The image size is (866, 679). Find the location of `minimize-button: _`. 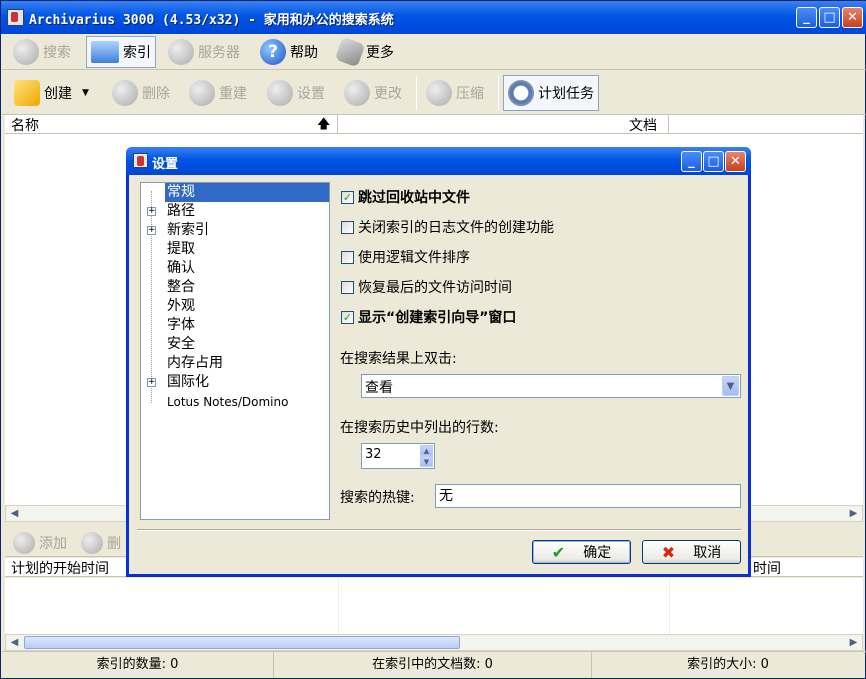

minimize-button: _ is located at coordinates (806, 17).